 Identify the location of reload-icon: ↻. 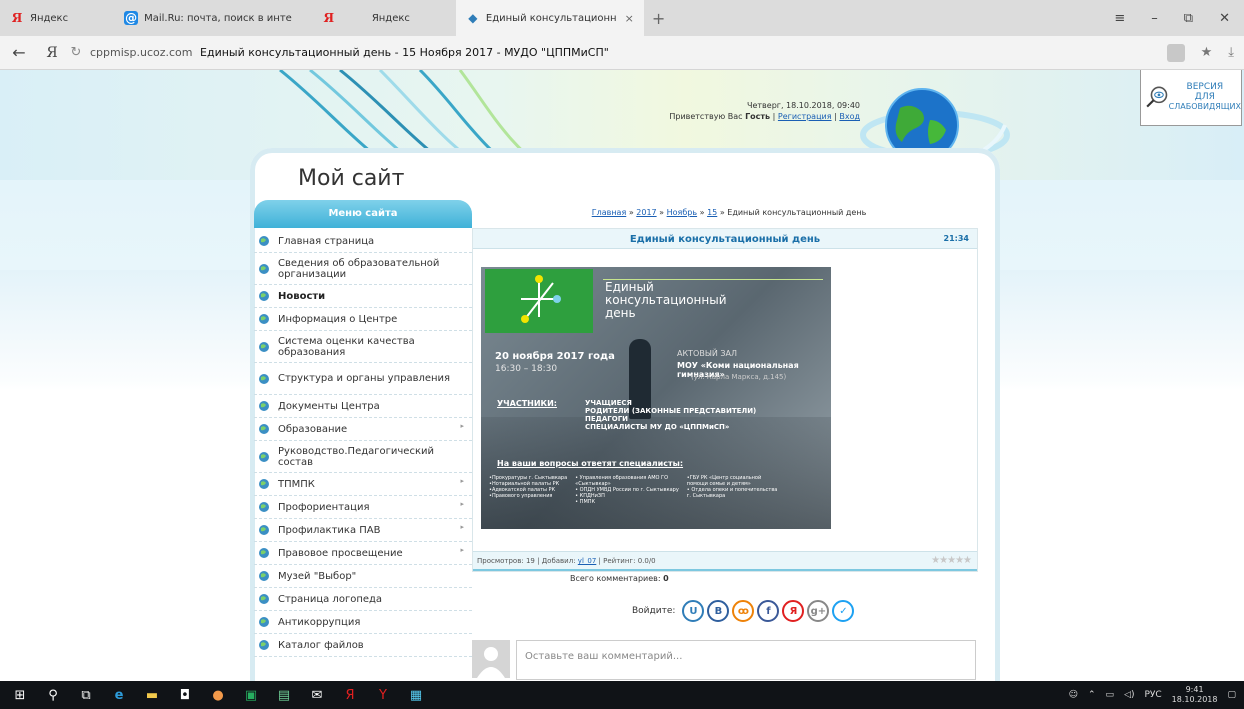
(76, 52).